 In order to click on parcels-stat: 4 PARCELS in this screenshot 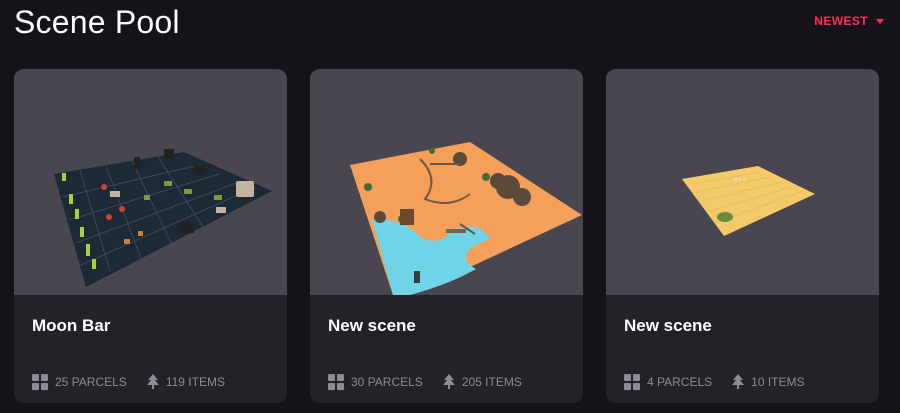, I will do `click(668, 382)`.